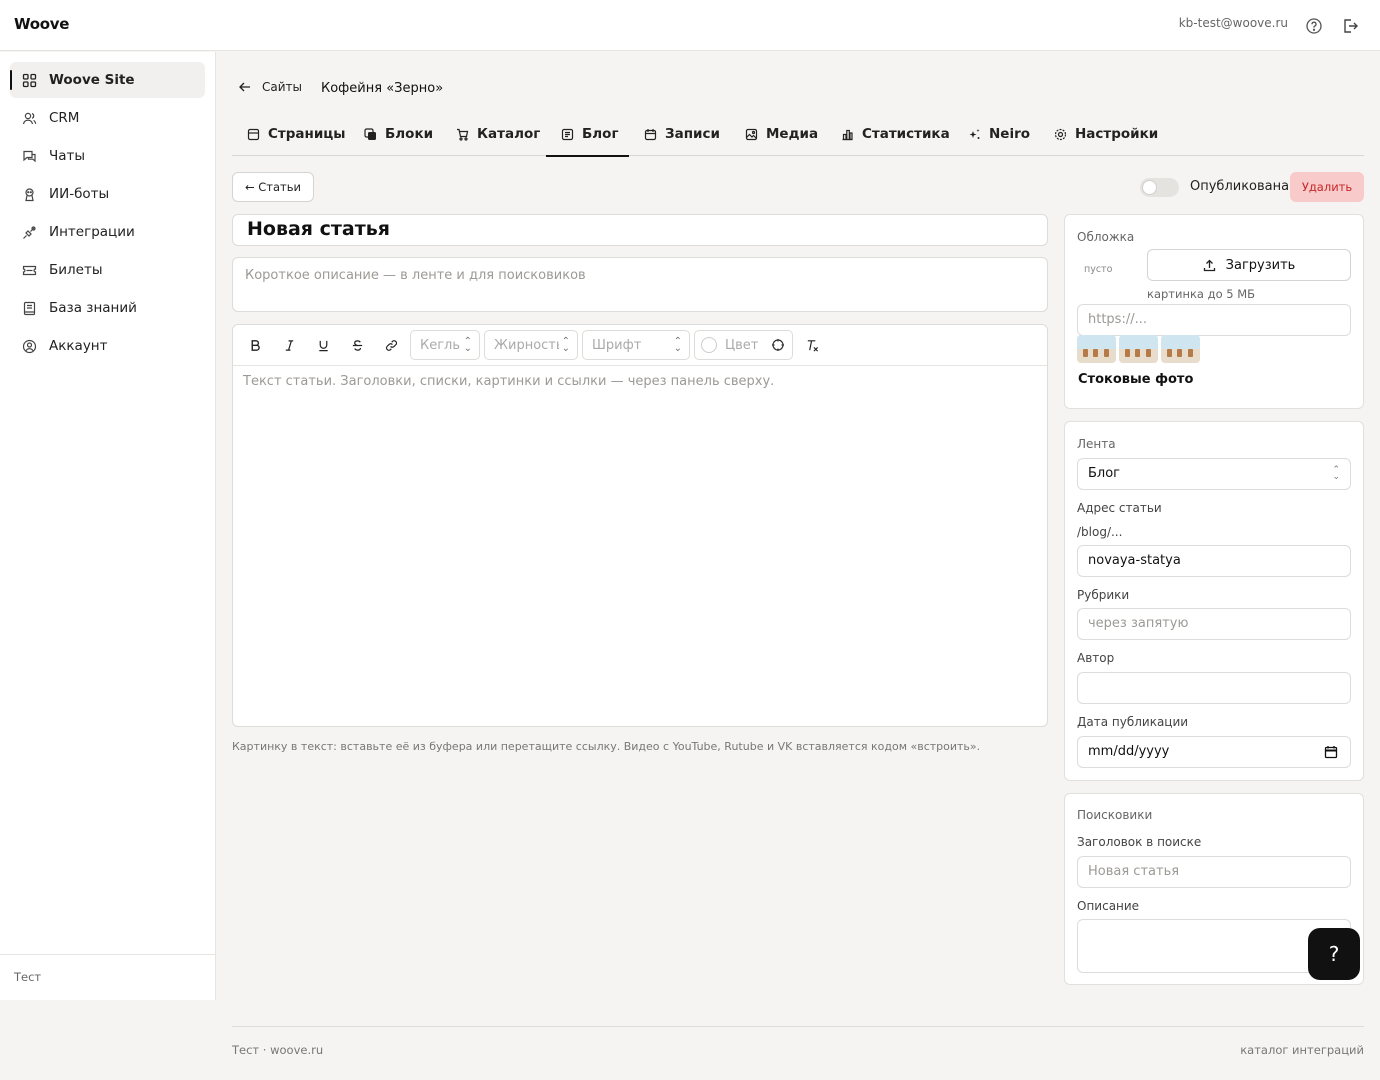 The image size is (1380, 1080). What do you see at coordinates (273, 187) in the screenshot?
I see `back-to-articles-button: ← Статьи` at bounding box center [273, 187].